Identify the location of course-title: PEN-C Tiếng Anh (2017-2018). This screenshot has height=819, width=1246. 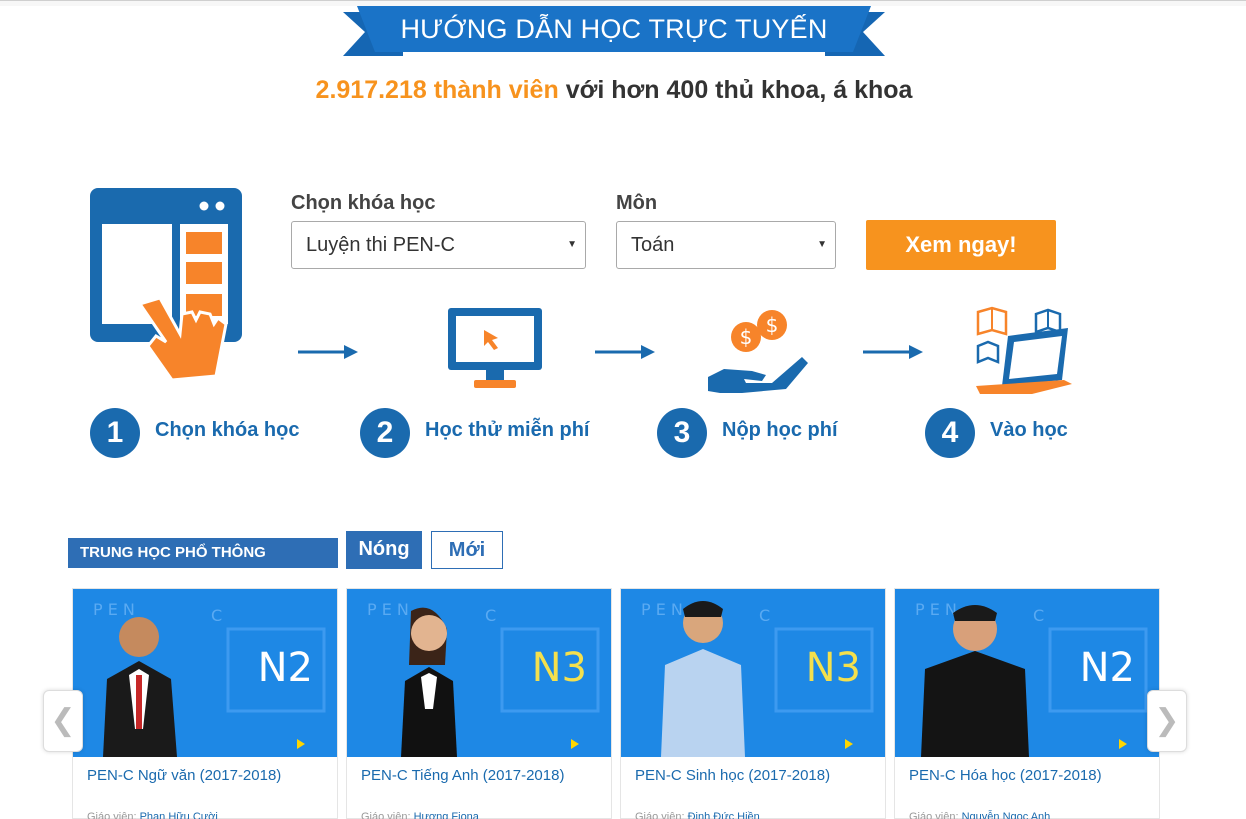
(462, 775).